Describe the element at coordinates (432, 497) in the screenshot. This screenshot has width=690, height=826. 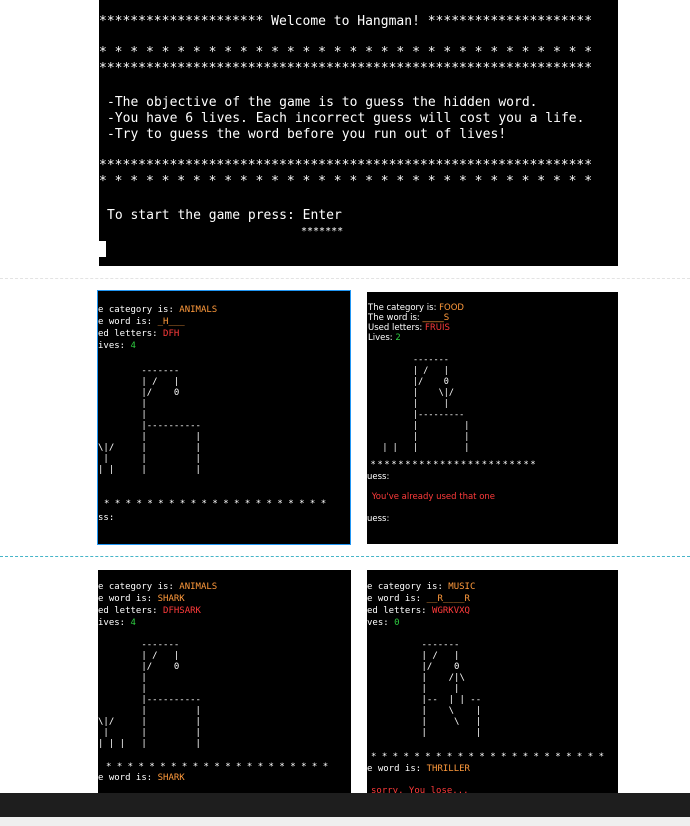
I see `error-message: You've already used that one` at that location.